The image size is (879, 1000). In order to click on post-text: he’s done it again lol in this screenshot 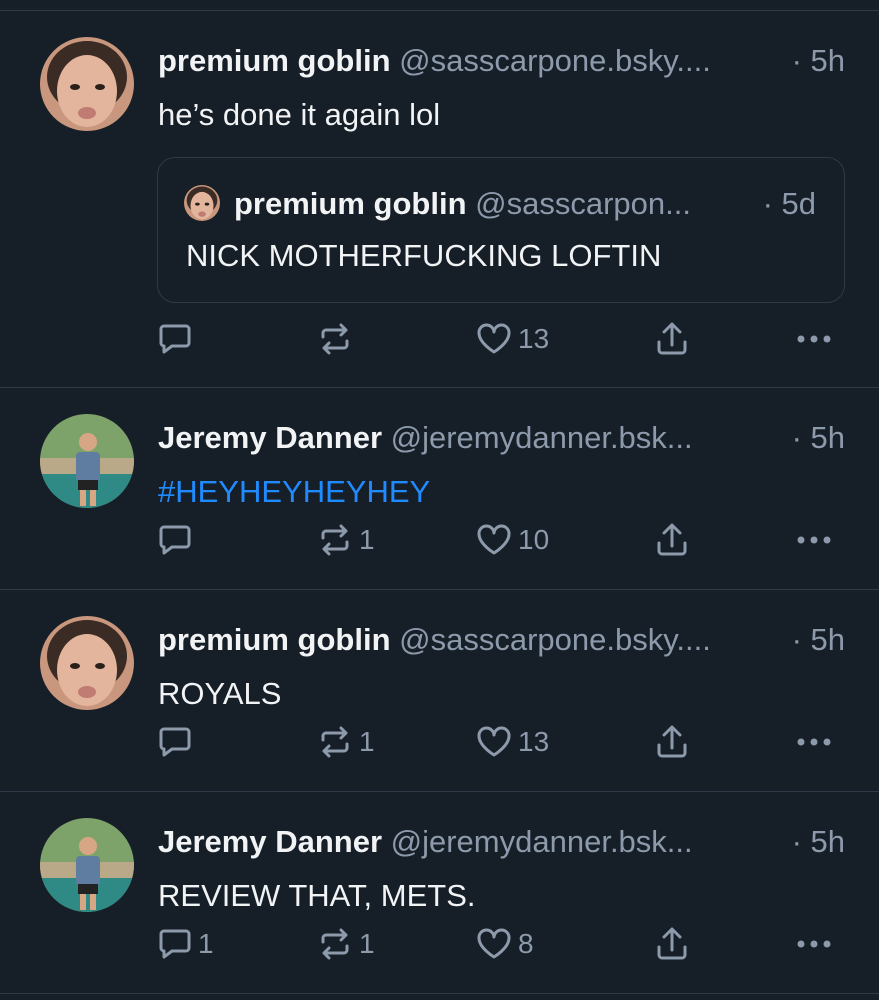, I will do `click(299, 114)`.